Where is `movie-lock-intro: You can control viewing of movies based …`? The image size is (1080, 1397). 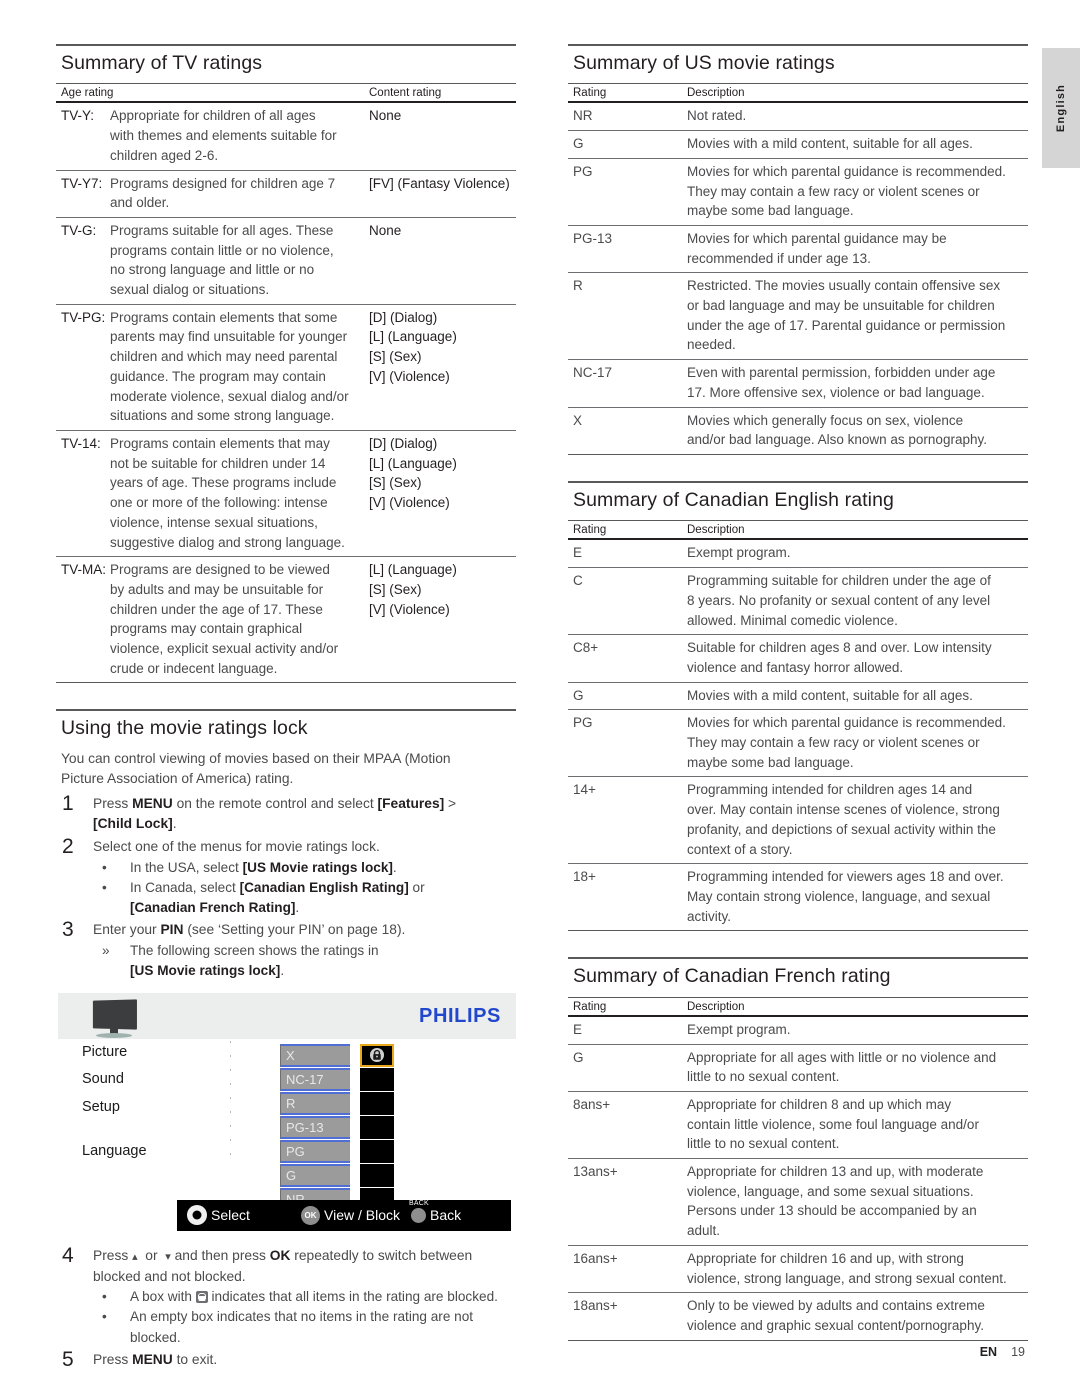 movie-lock-intro: You can control viewing of movies based … is located at coordinates (256, 768).